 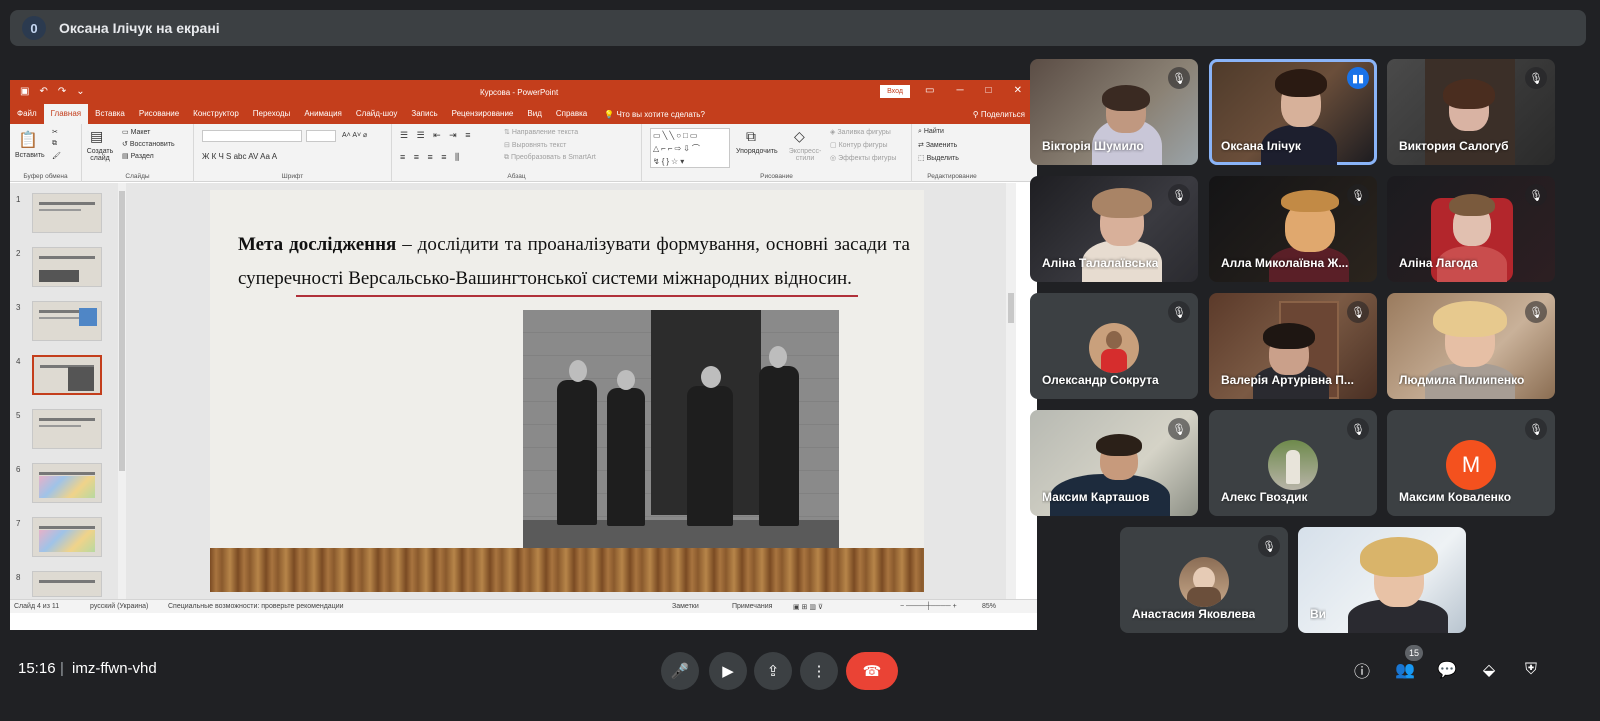 What do you see at coordinates (1471, 112) in the screenshot?
I see `participant-tile: 🎙 Виктория Салогуб` at bounding box center [1471, 112].